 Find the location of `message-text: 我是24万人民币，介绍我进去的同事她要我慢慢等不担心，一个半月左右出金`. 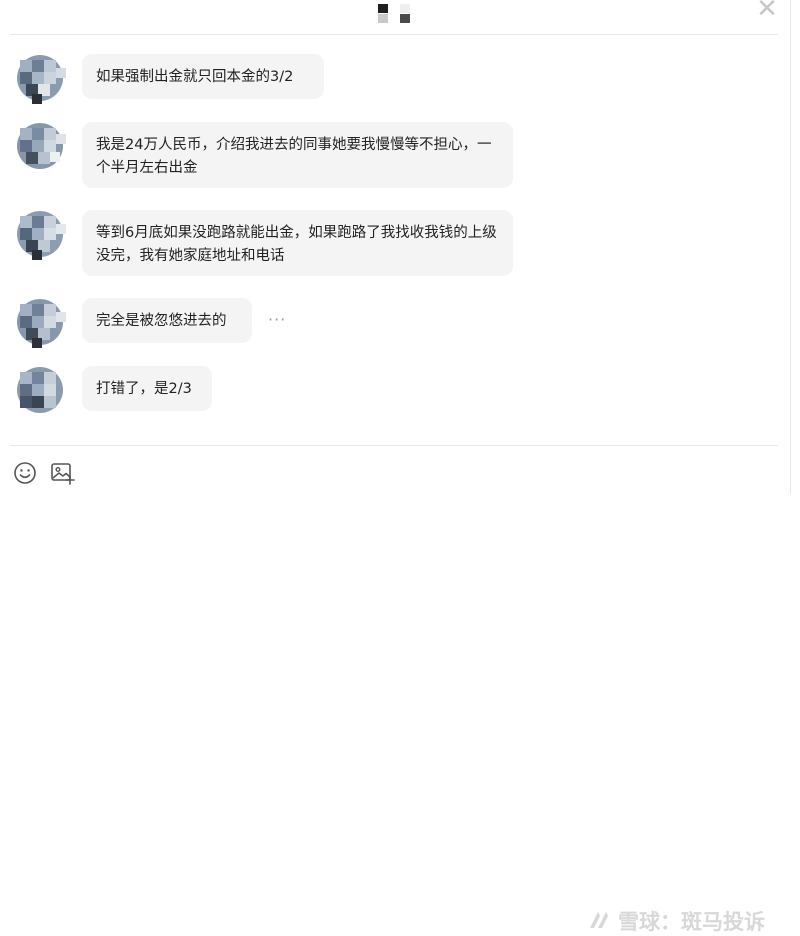

message-text: 我是24万人民币，介绍我进去的同事她要我慢慢等不担心，一个半月左右出金 is located at coordinates (294, 156).